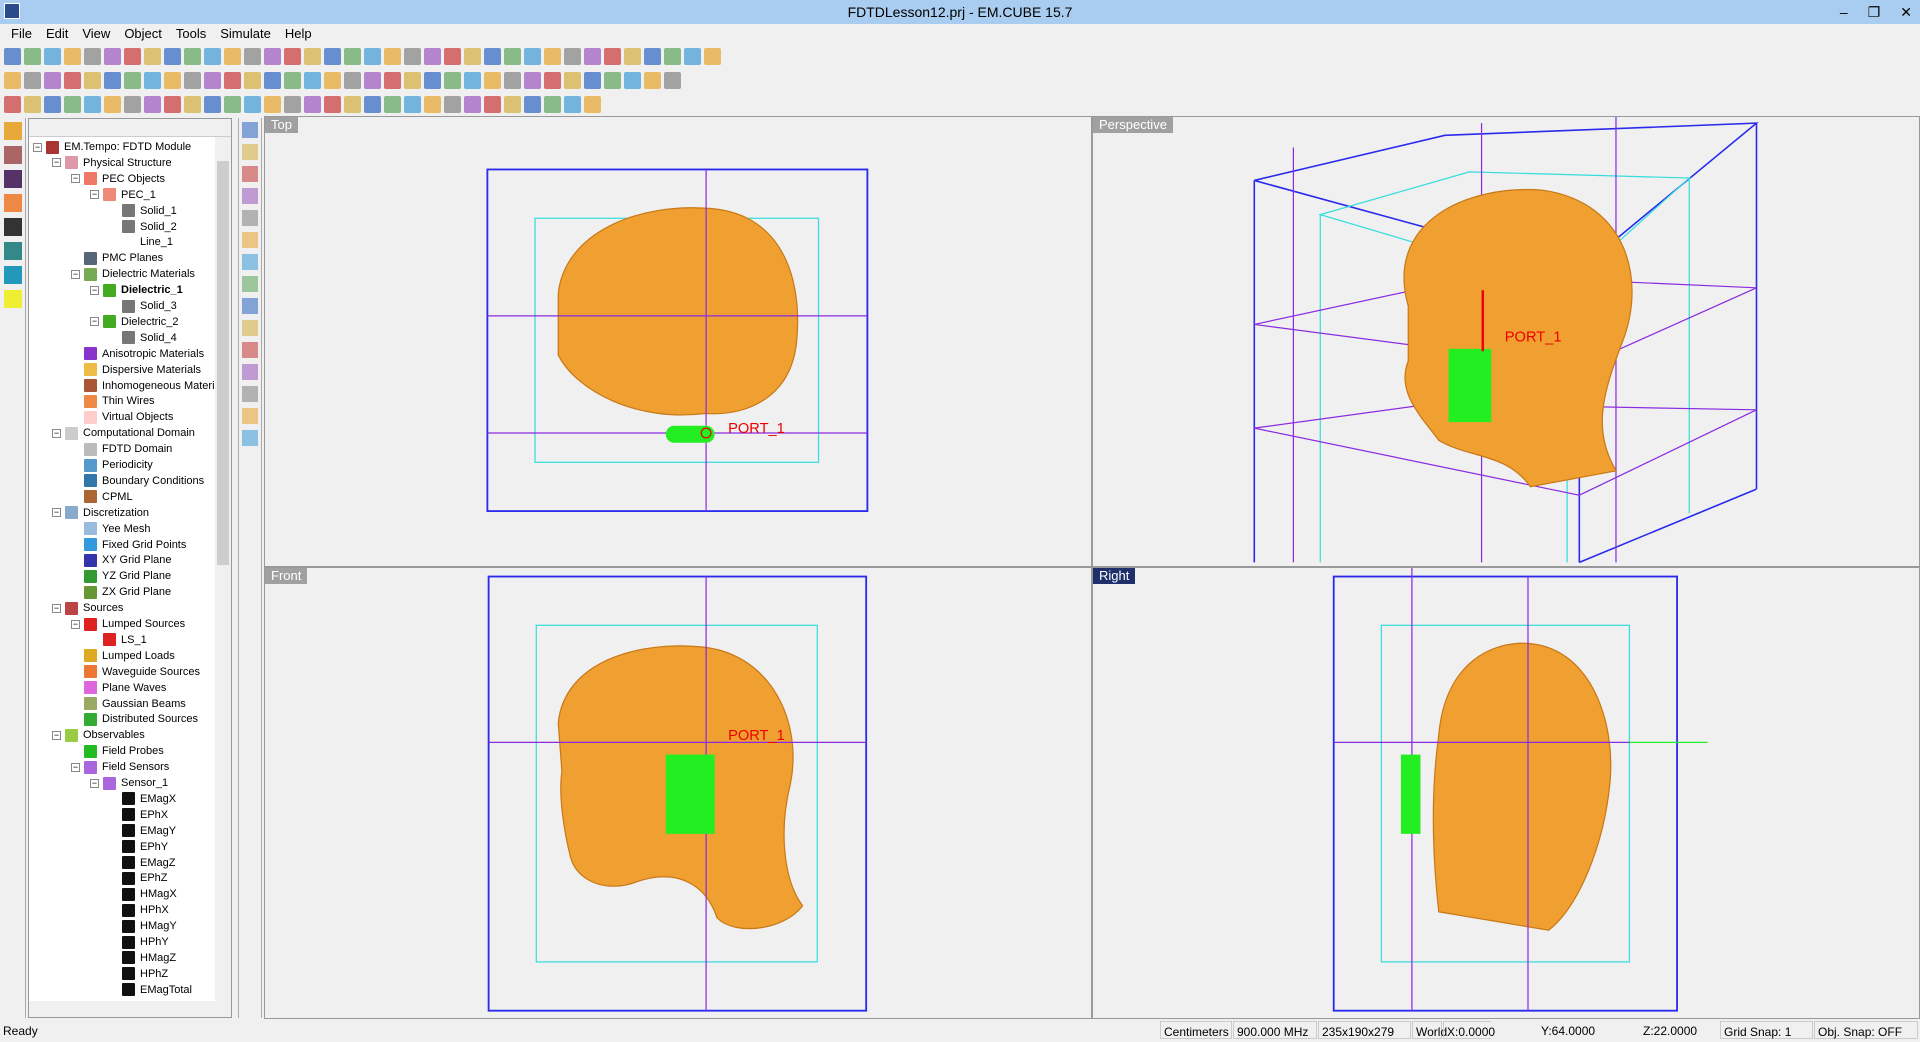  What do you see at coordinates (117, 529) in the screenshot?
I see `tree-item: Yee Mesh` at bounding box center [117, 529].